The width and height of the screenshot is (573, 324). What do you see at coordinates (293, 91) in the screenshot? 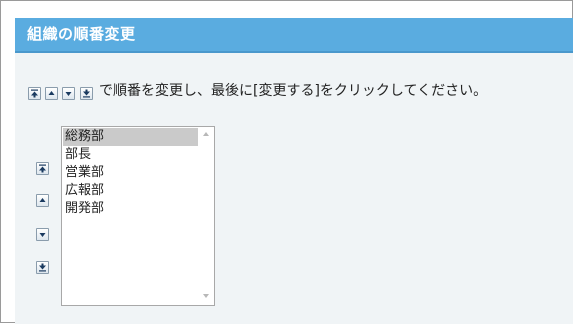
I see `instruction-text: で順番を変更し、最後に[変更する]をクリックしてください。` at bounding box center [293, 91].